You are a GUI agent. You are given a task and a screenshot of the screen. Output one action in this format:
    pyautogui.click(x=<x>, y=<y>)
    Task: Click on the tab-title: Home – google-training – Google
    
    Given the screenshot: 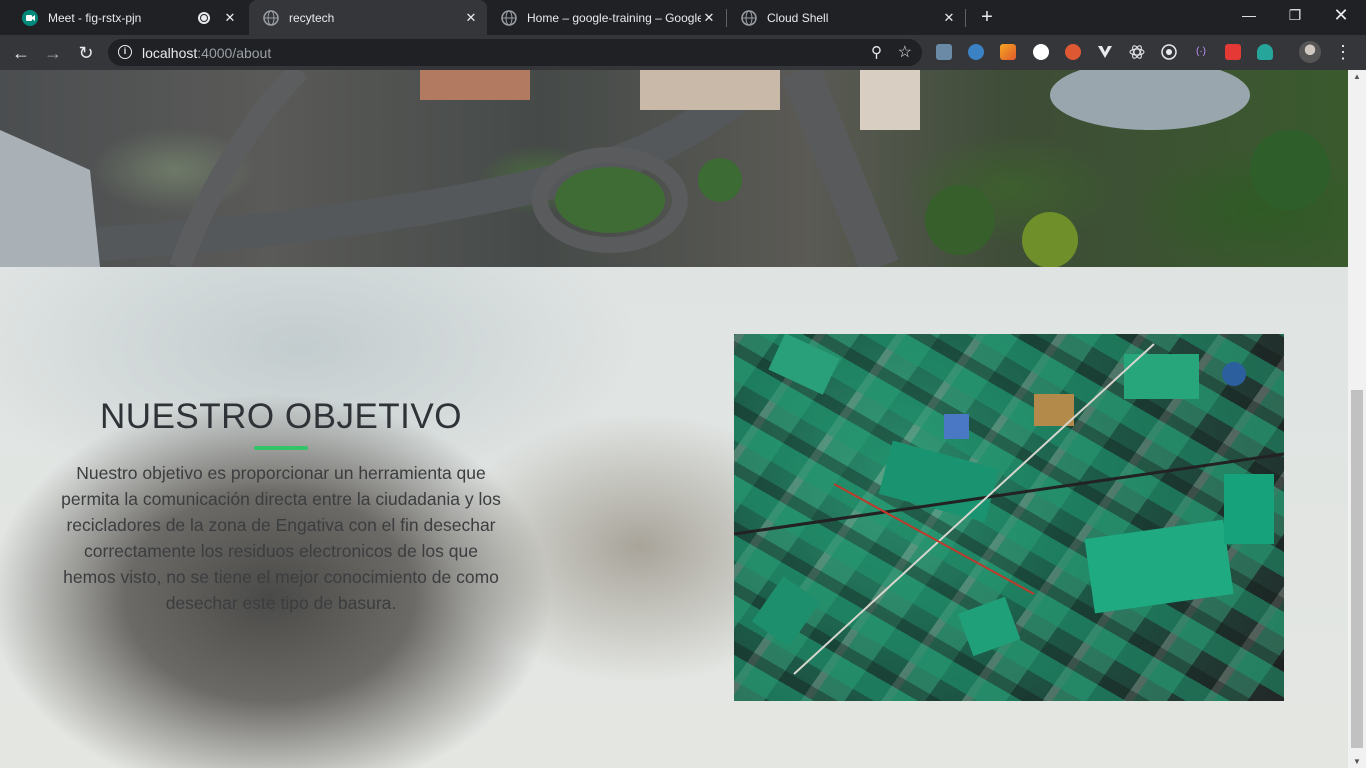 What is the action you would take?
    pyautogui.click(x=614, y=17)
    